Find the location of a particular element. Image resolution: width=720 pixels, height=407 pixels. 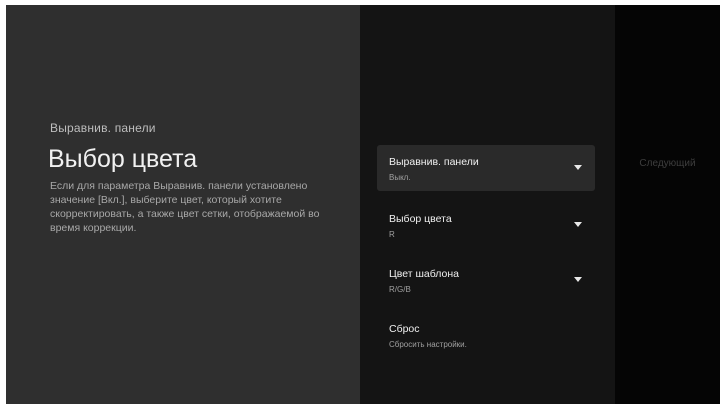

menu-item-value: R/G/B is located at coordinates (400, 289).